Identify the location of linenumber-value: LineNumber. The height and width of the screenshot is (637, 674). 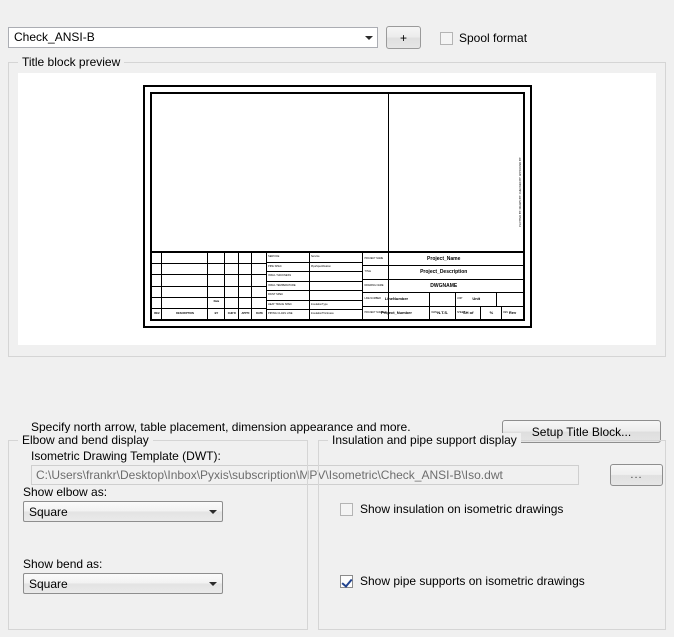
(396, 299).